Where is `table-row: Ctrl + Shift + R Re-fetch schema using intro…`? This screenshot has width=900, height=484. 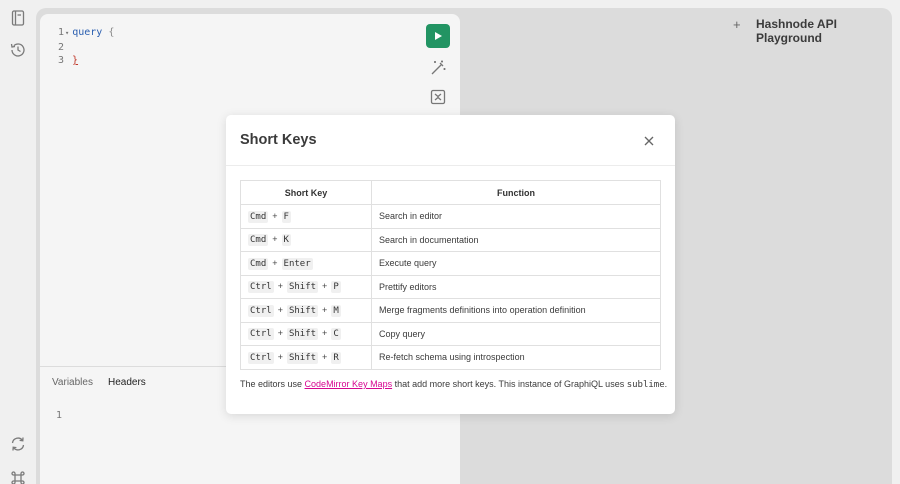
table-row: Ctrl + Shift + R Re-fetch schema using intro… is located at coordinates (450, 357).